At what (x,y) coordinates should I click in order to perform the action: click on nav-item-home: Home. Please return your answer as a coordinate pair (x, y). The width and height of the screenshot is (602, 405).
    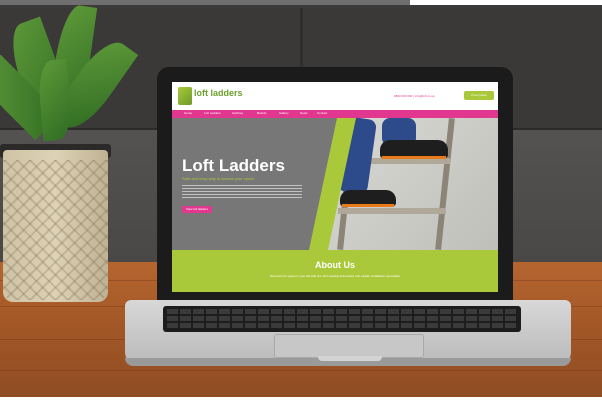
    Looking at the image, I should click on (188, 113).